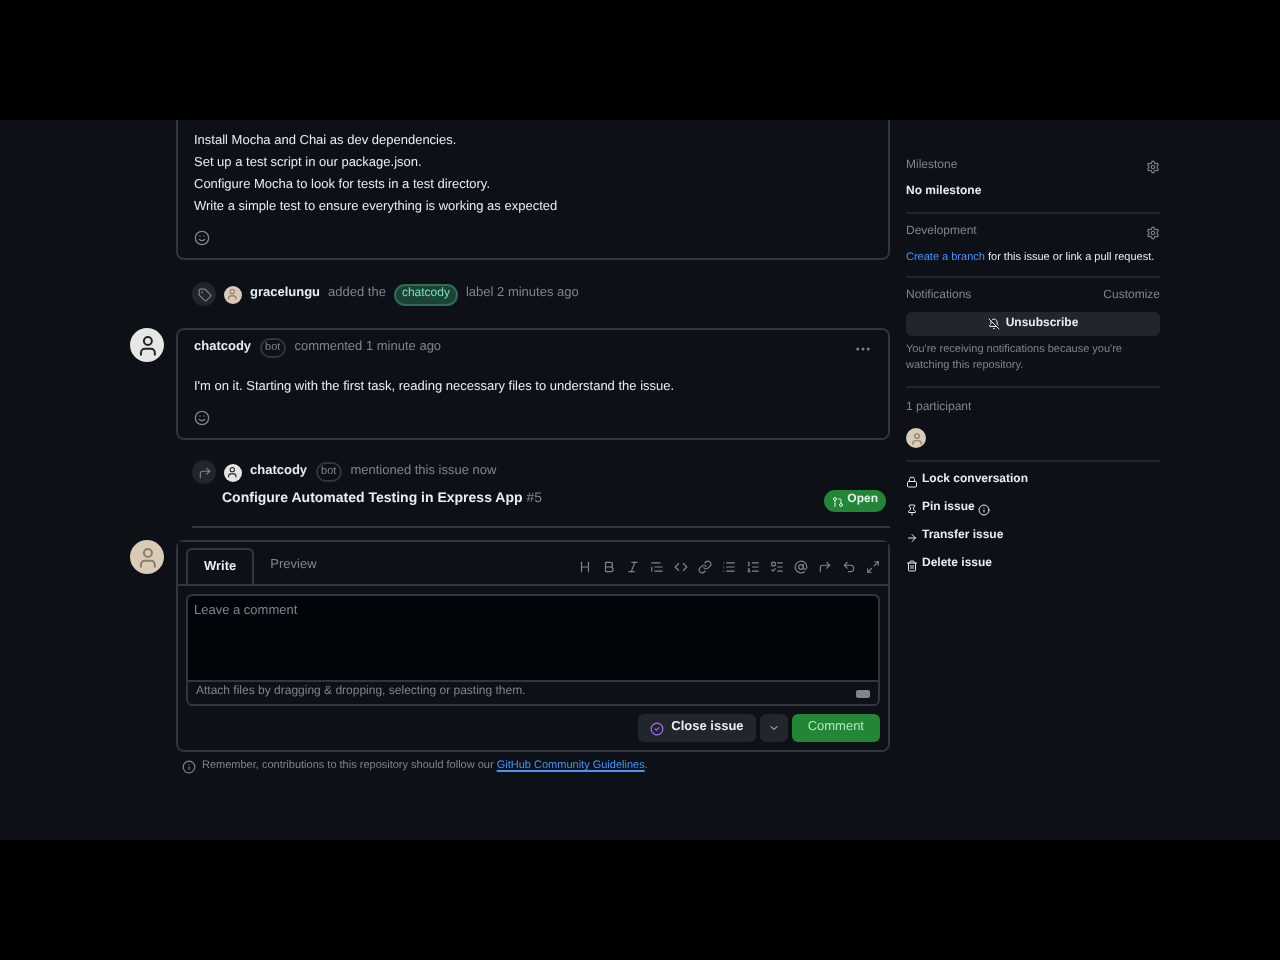 Image resolution: width=1280 pixels, height=960 pixels. Describe the element at coordinates (912, 537) in the screenshot. I see `arrow-right-icon` at that location.